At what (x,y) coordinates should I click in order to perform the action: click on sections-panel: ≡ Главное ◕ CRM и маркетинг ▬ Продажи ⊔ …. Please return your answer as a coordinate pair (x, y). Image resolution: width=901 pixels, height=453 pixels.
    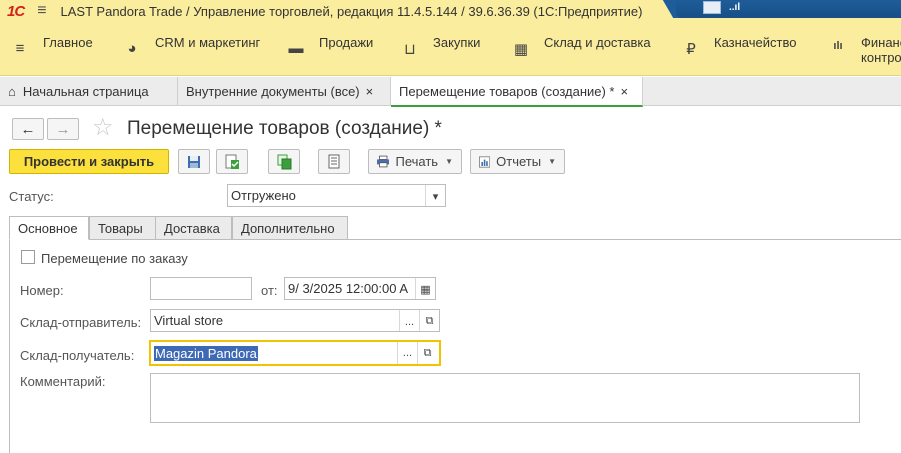
    Looking at the image, I should click on (450, 49).